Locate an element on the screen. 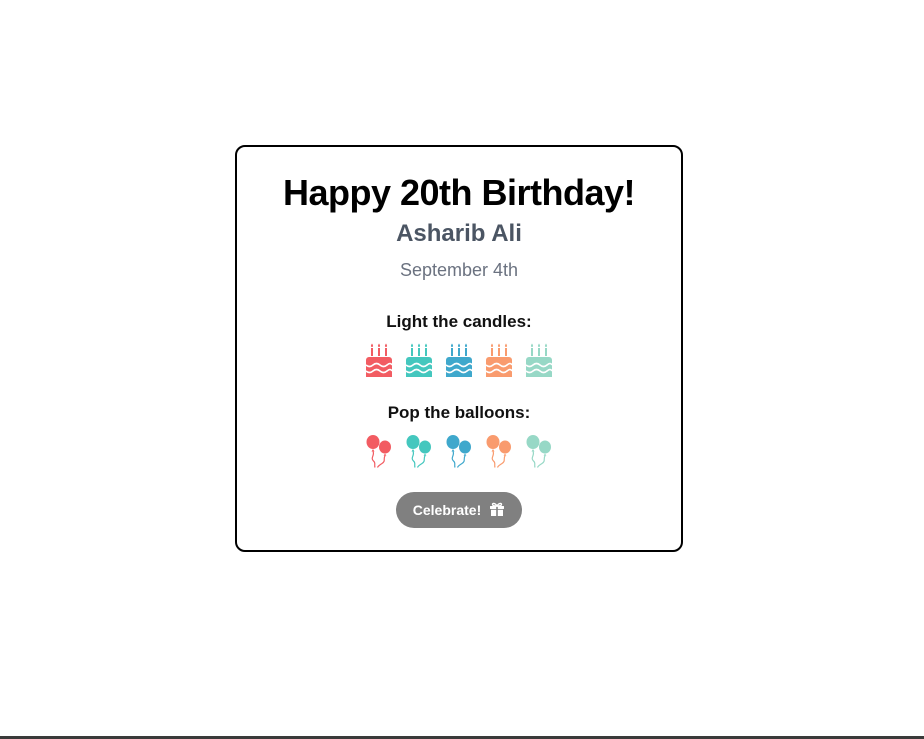 Image resolution: width=924 pixels, height=739 pixels. recipient-name: Asharib Ali is located at coordinates (459, 233).